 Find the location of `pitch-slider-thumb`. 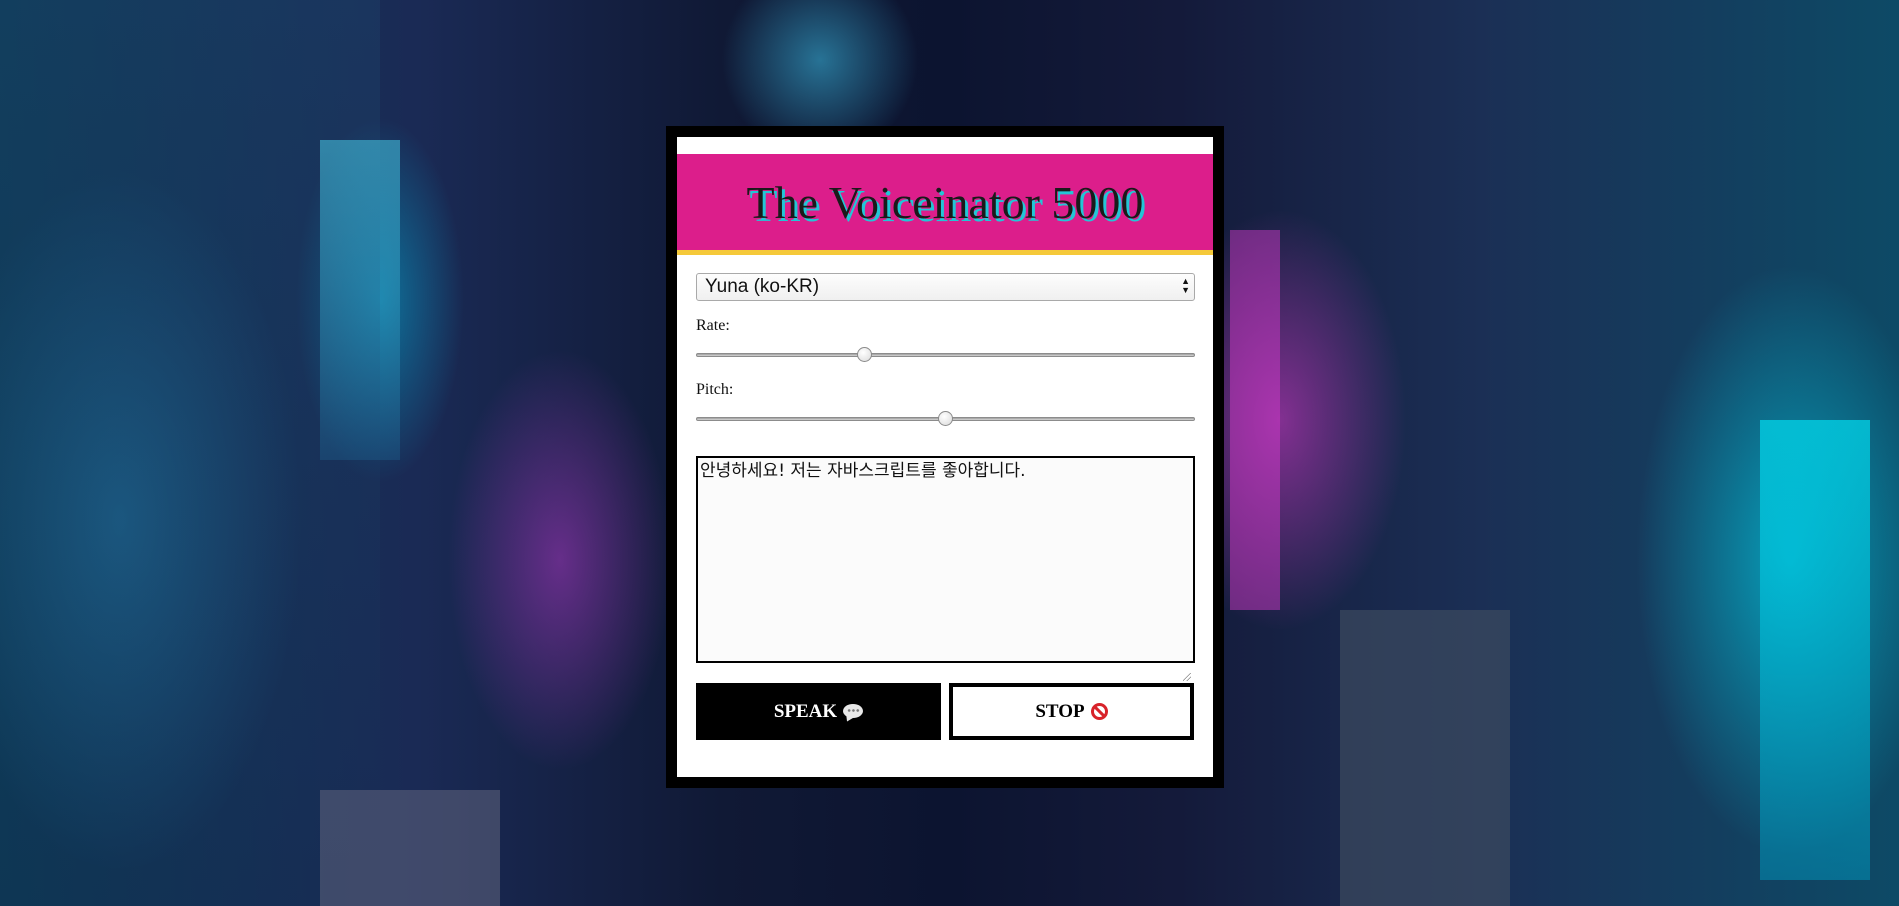

pitch-slider-thumb is located at coordinates (945, 418).